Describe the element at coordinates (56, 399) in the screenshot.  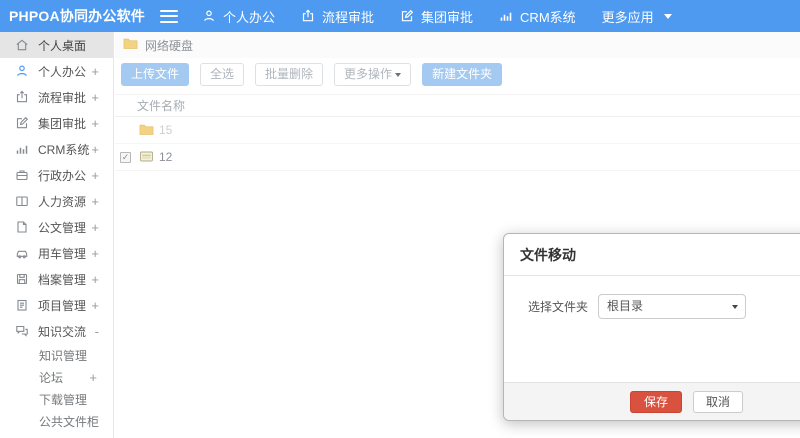
I see `sidebar-subitem-download-mgmt: 下载管理` at that location.